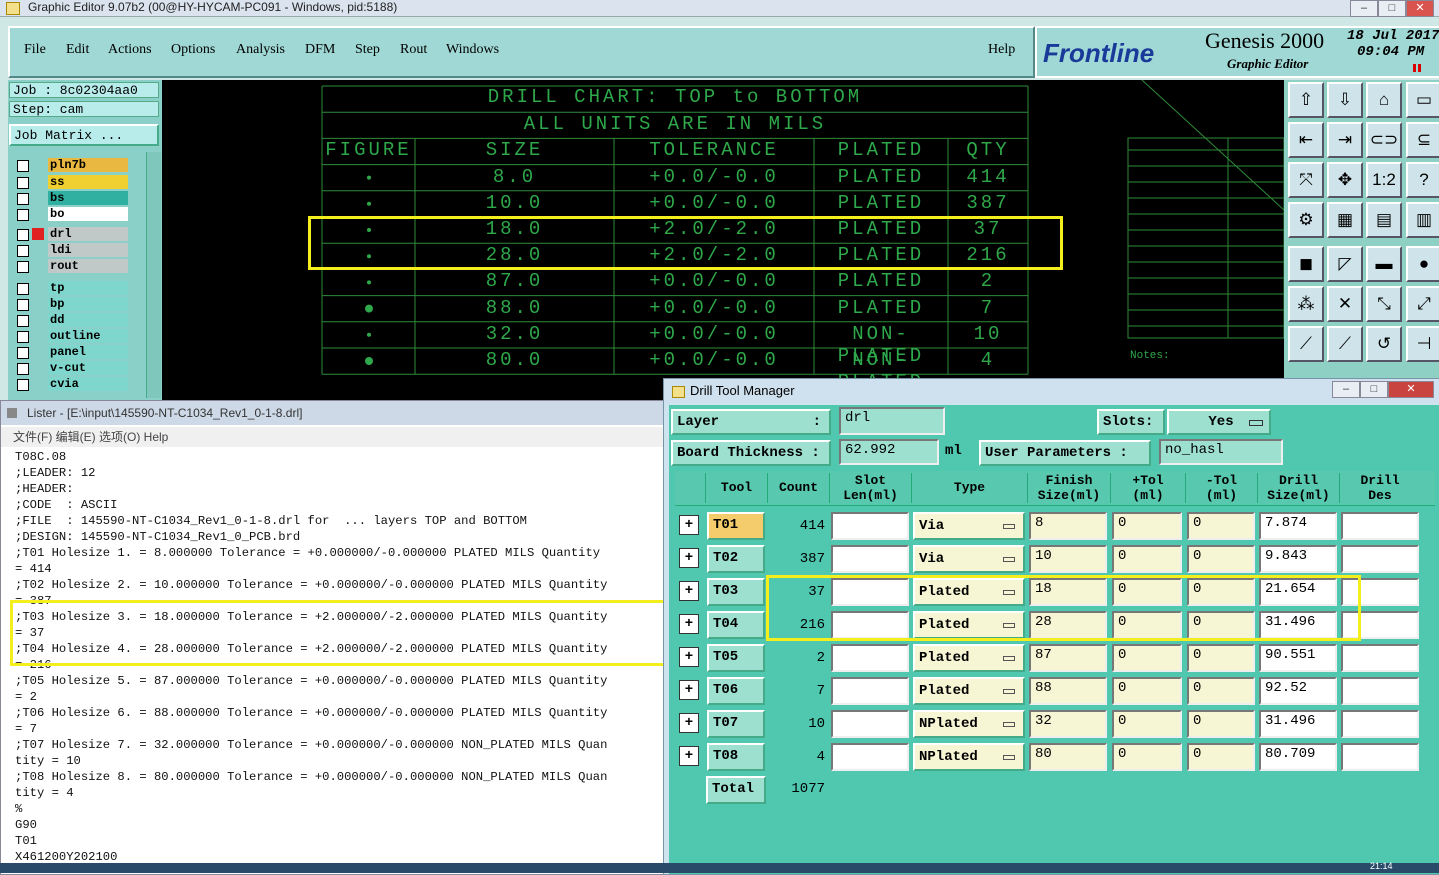 Image resolution: width=1439 pixels, height=875 pixels. I want to click on layer-row-rout: rout, so click(72, 266).